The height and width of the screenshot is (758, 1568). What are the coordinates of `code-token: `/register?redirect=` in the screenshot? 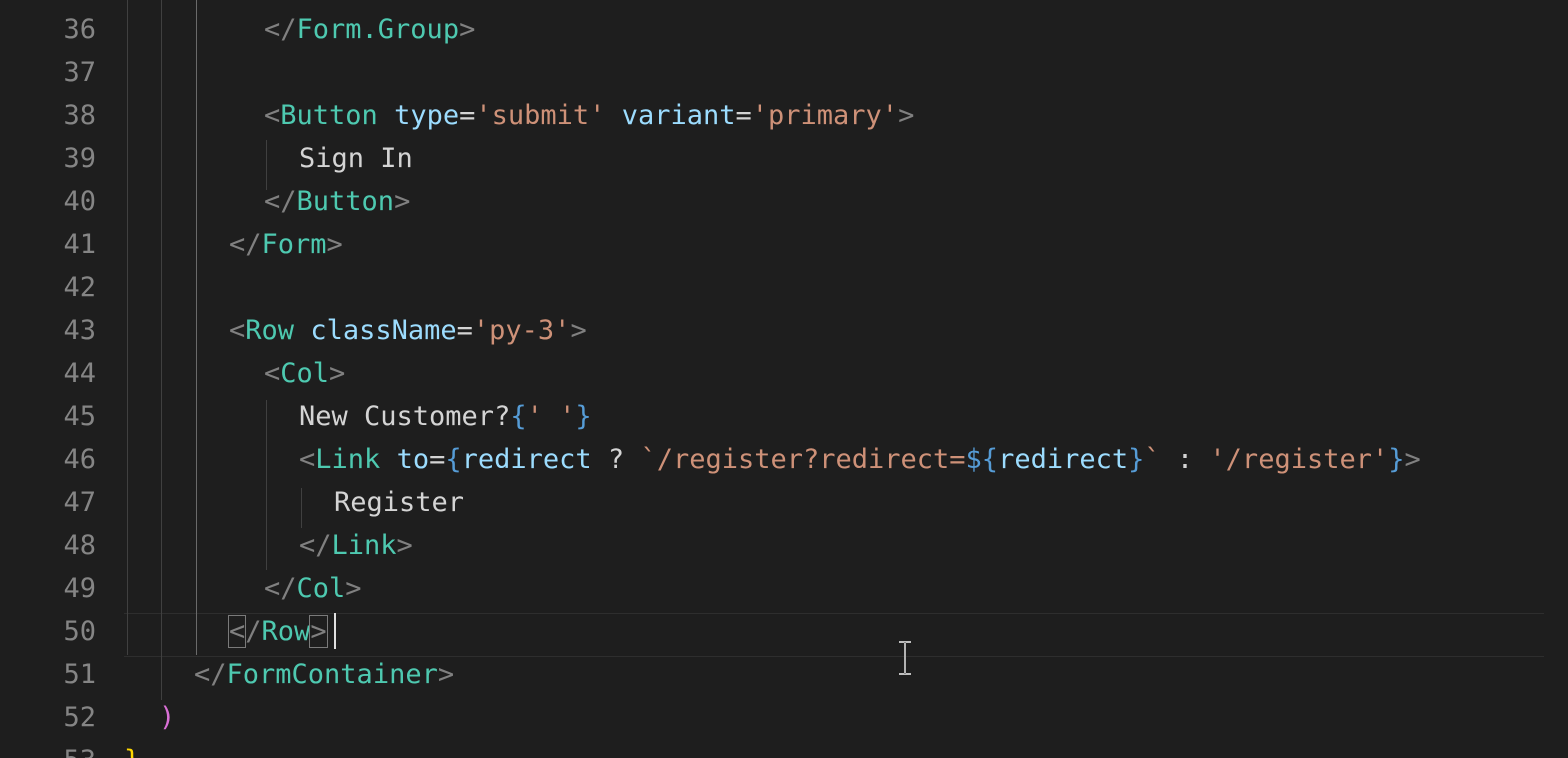 It's located at (803, 459).